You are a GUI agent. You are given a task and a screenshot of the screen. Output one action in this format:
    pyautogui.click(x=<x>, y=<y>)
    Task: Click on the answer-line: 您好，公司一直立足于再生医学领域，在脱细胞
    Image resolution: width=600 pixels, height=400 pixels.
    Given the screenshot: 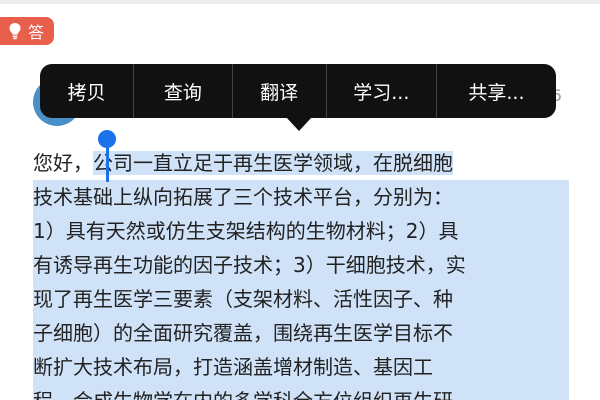 What is the action you would take?
    pyautogui.click(x=301, y=163)
    